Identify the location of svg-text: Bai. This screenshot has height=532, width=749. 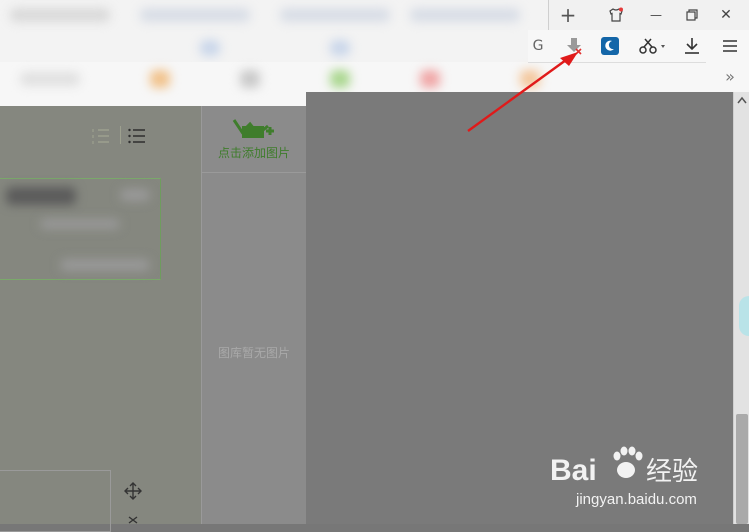
(573, 470).